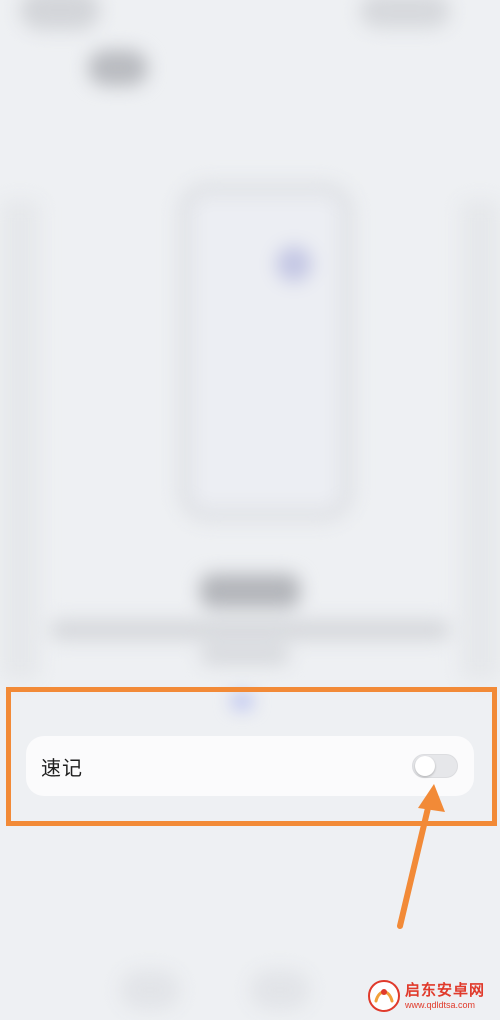  I want to click on watermark-url: www.qdldtsa.com, so click(440, 1004).